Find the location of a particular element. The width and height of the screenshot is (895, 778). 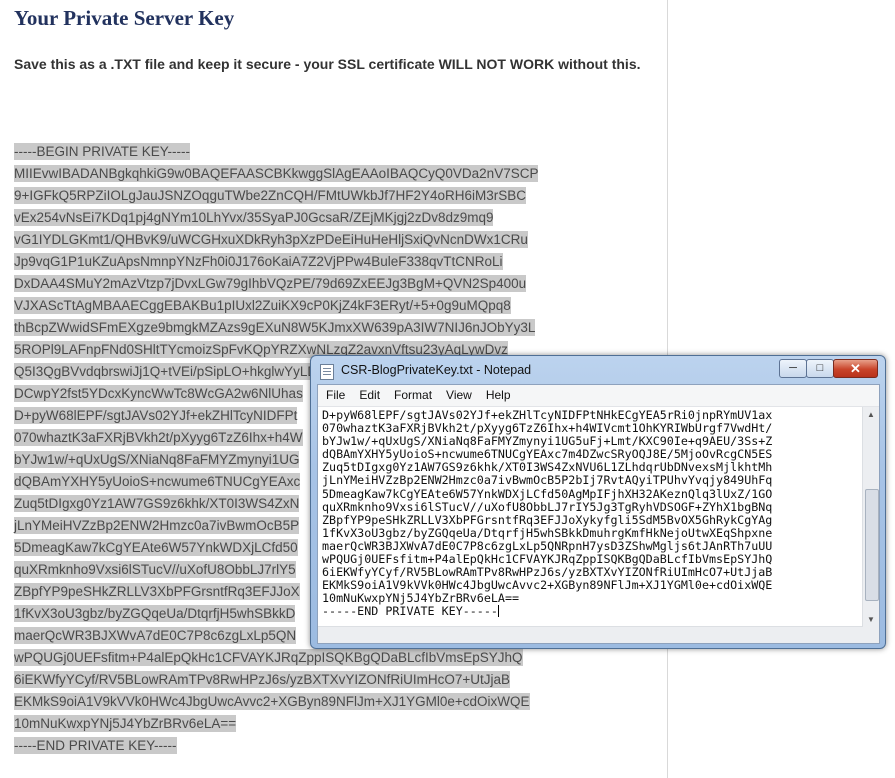

notepad-line: 10mNuKwxpYNj5J4YbZrBRv6eLA== is located at coordinates (421, 599).